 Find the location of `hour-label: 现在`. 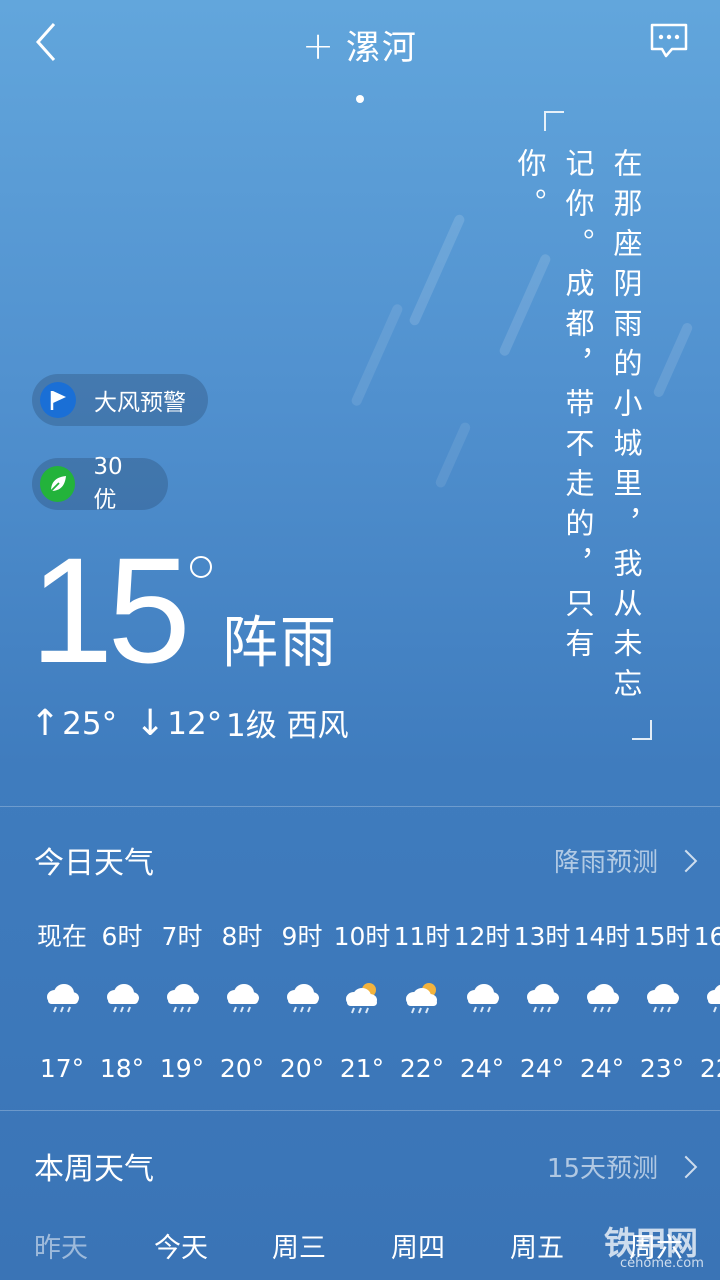

hour-label: 现在 is located at coordinates (61, 936).